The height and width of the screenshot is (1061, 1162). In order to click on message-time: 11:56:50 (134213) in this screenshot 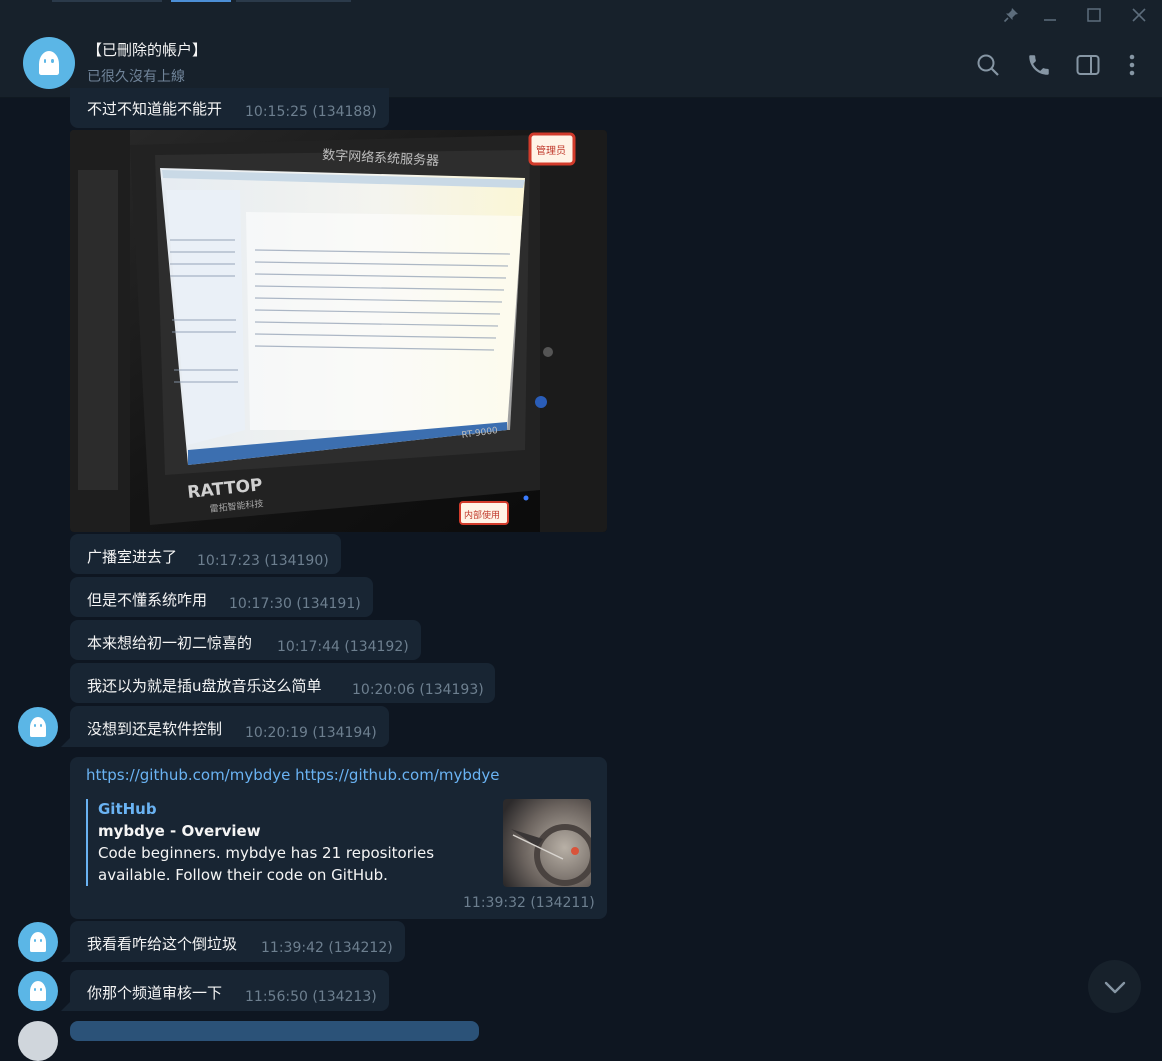, I will do `click(311, 997)`.